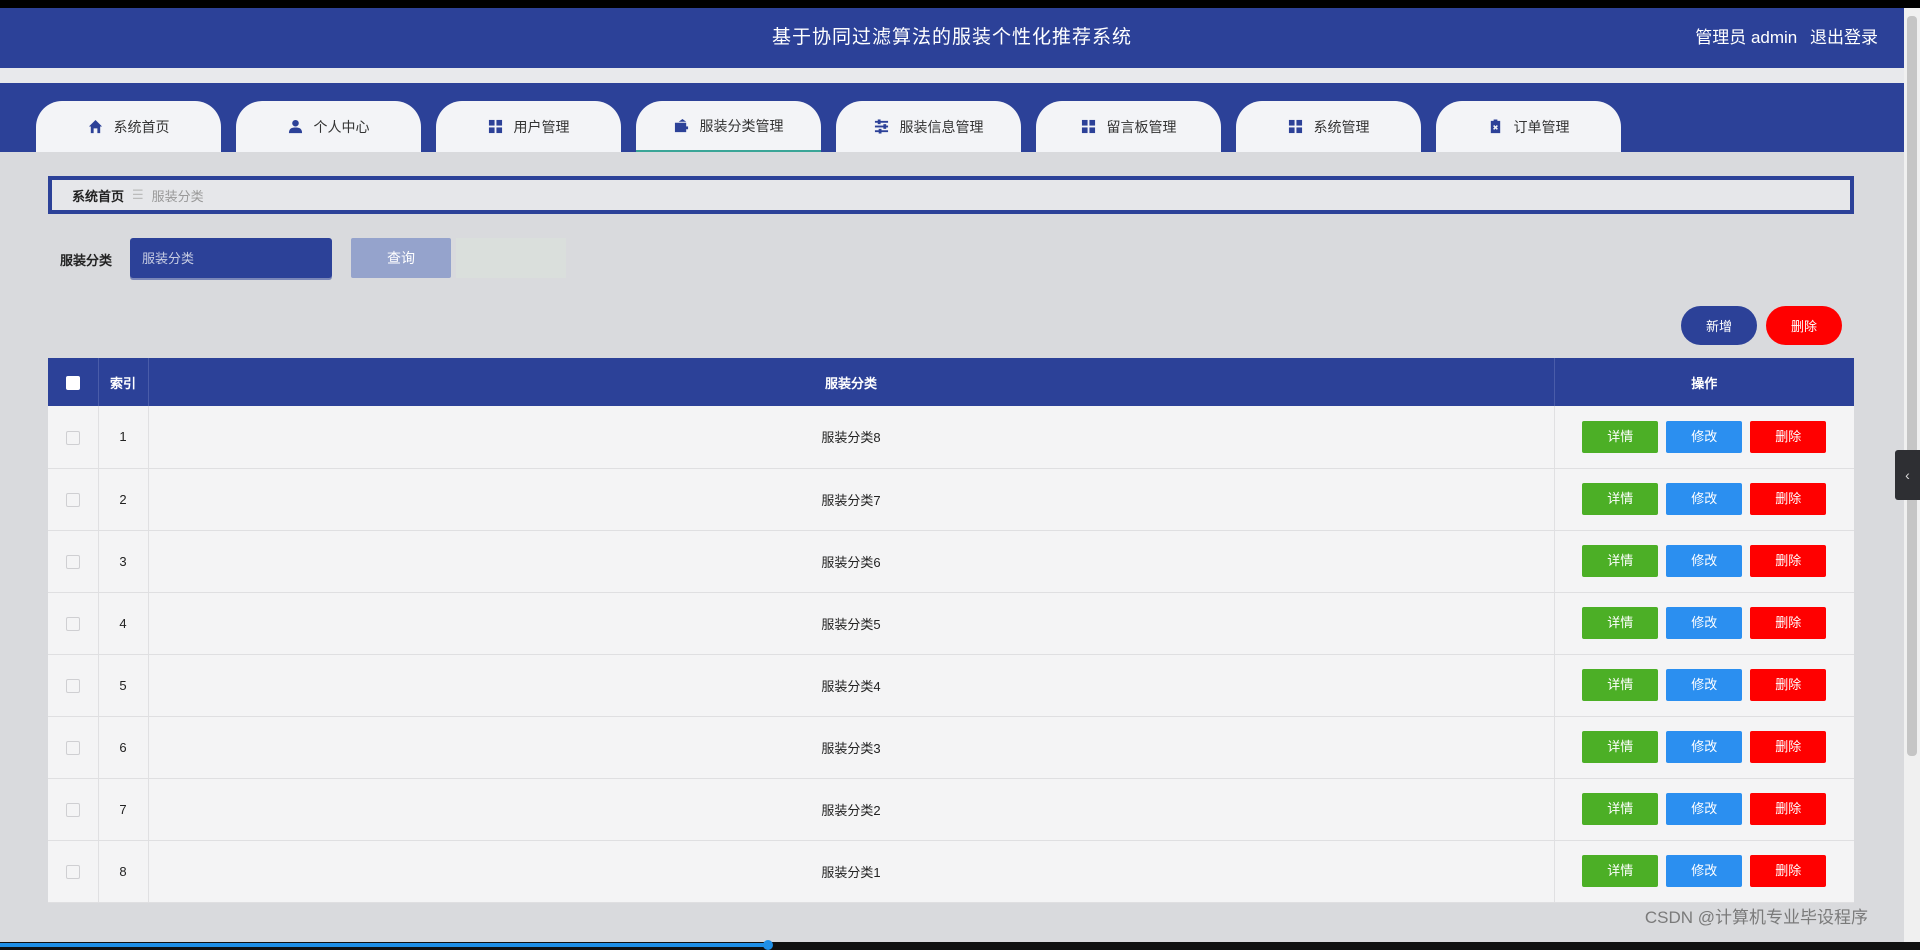 Image resolution: width=1920 pixels, height=950 pixels. Describe the element at coordinates (98, 195) in the screenshot. I see `breadcrumb-home: 系统首页` at that location.